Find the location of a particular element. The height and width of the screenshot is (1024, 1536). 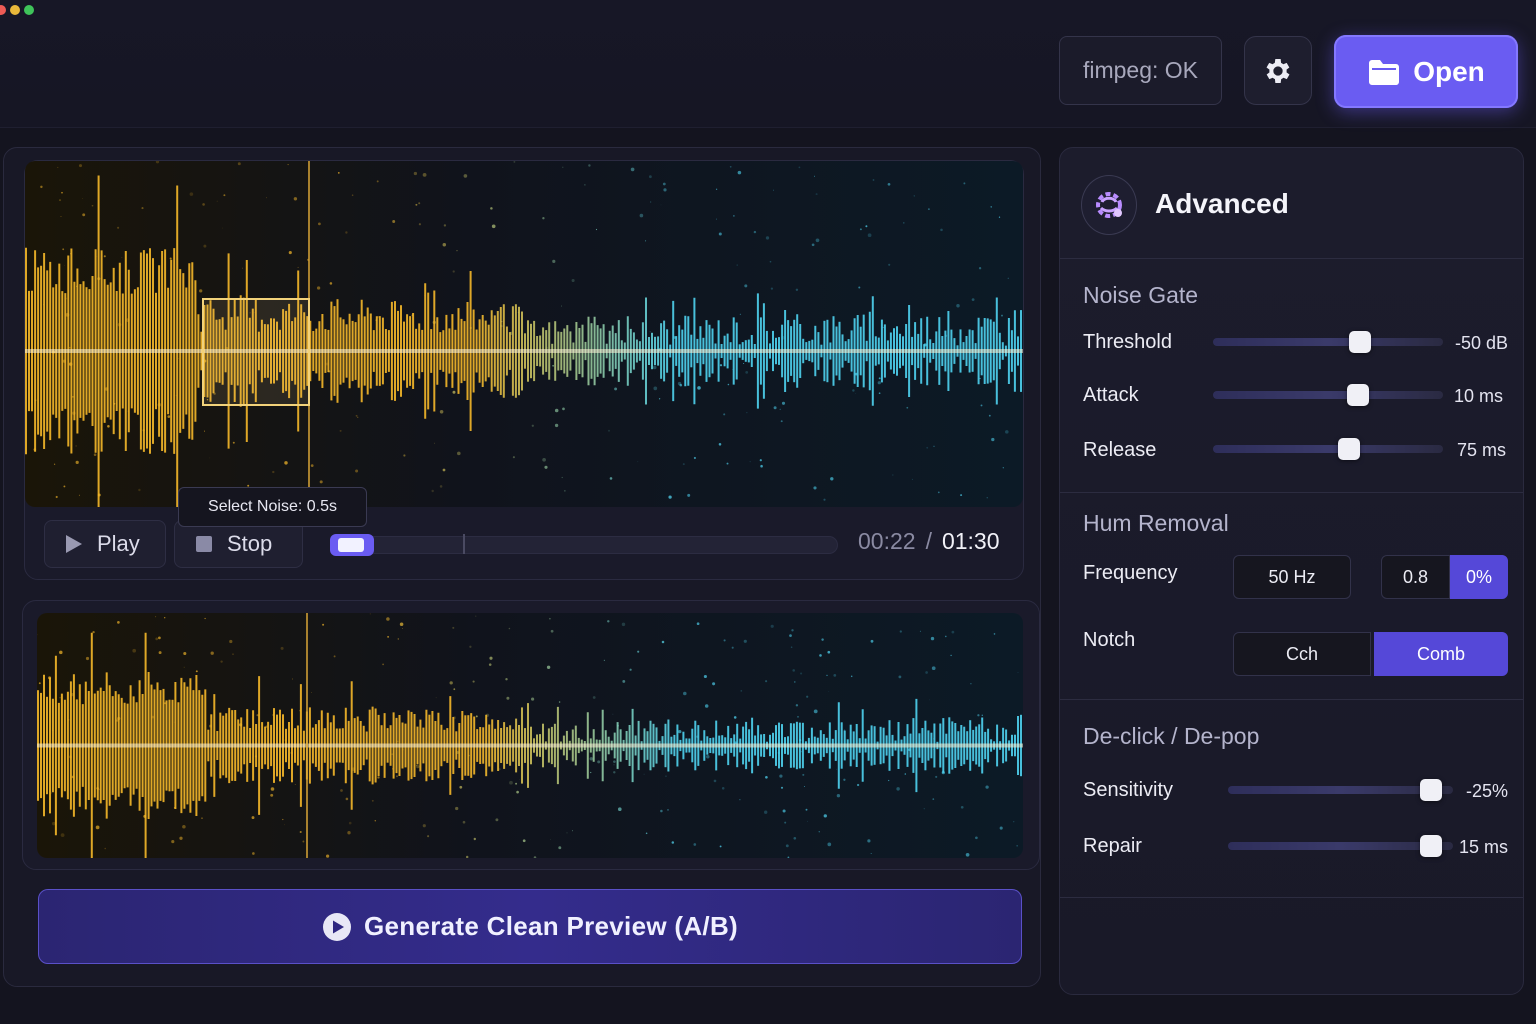

notch-option-b-label: Comb is located at coordinates (1440, 653).